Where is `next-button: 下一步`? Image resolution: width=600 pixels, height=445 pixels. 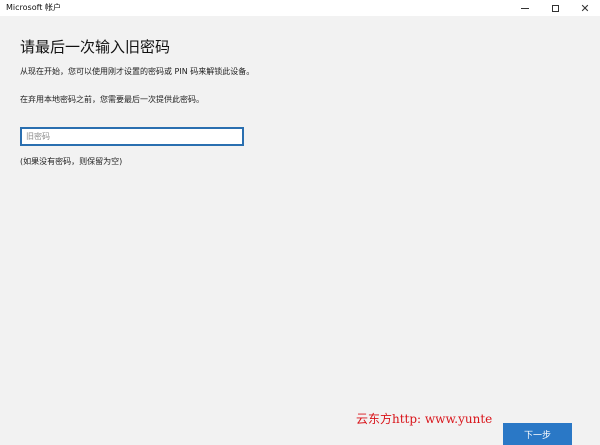
next-button: 下一步 is located at coordinates (537, 434).